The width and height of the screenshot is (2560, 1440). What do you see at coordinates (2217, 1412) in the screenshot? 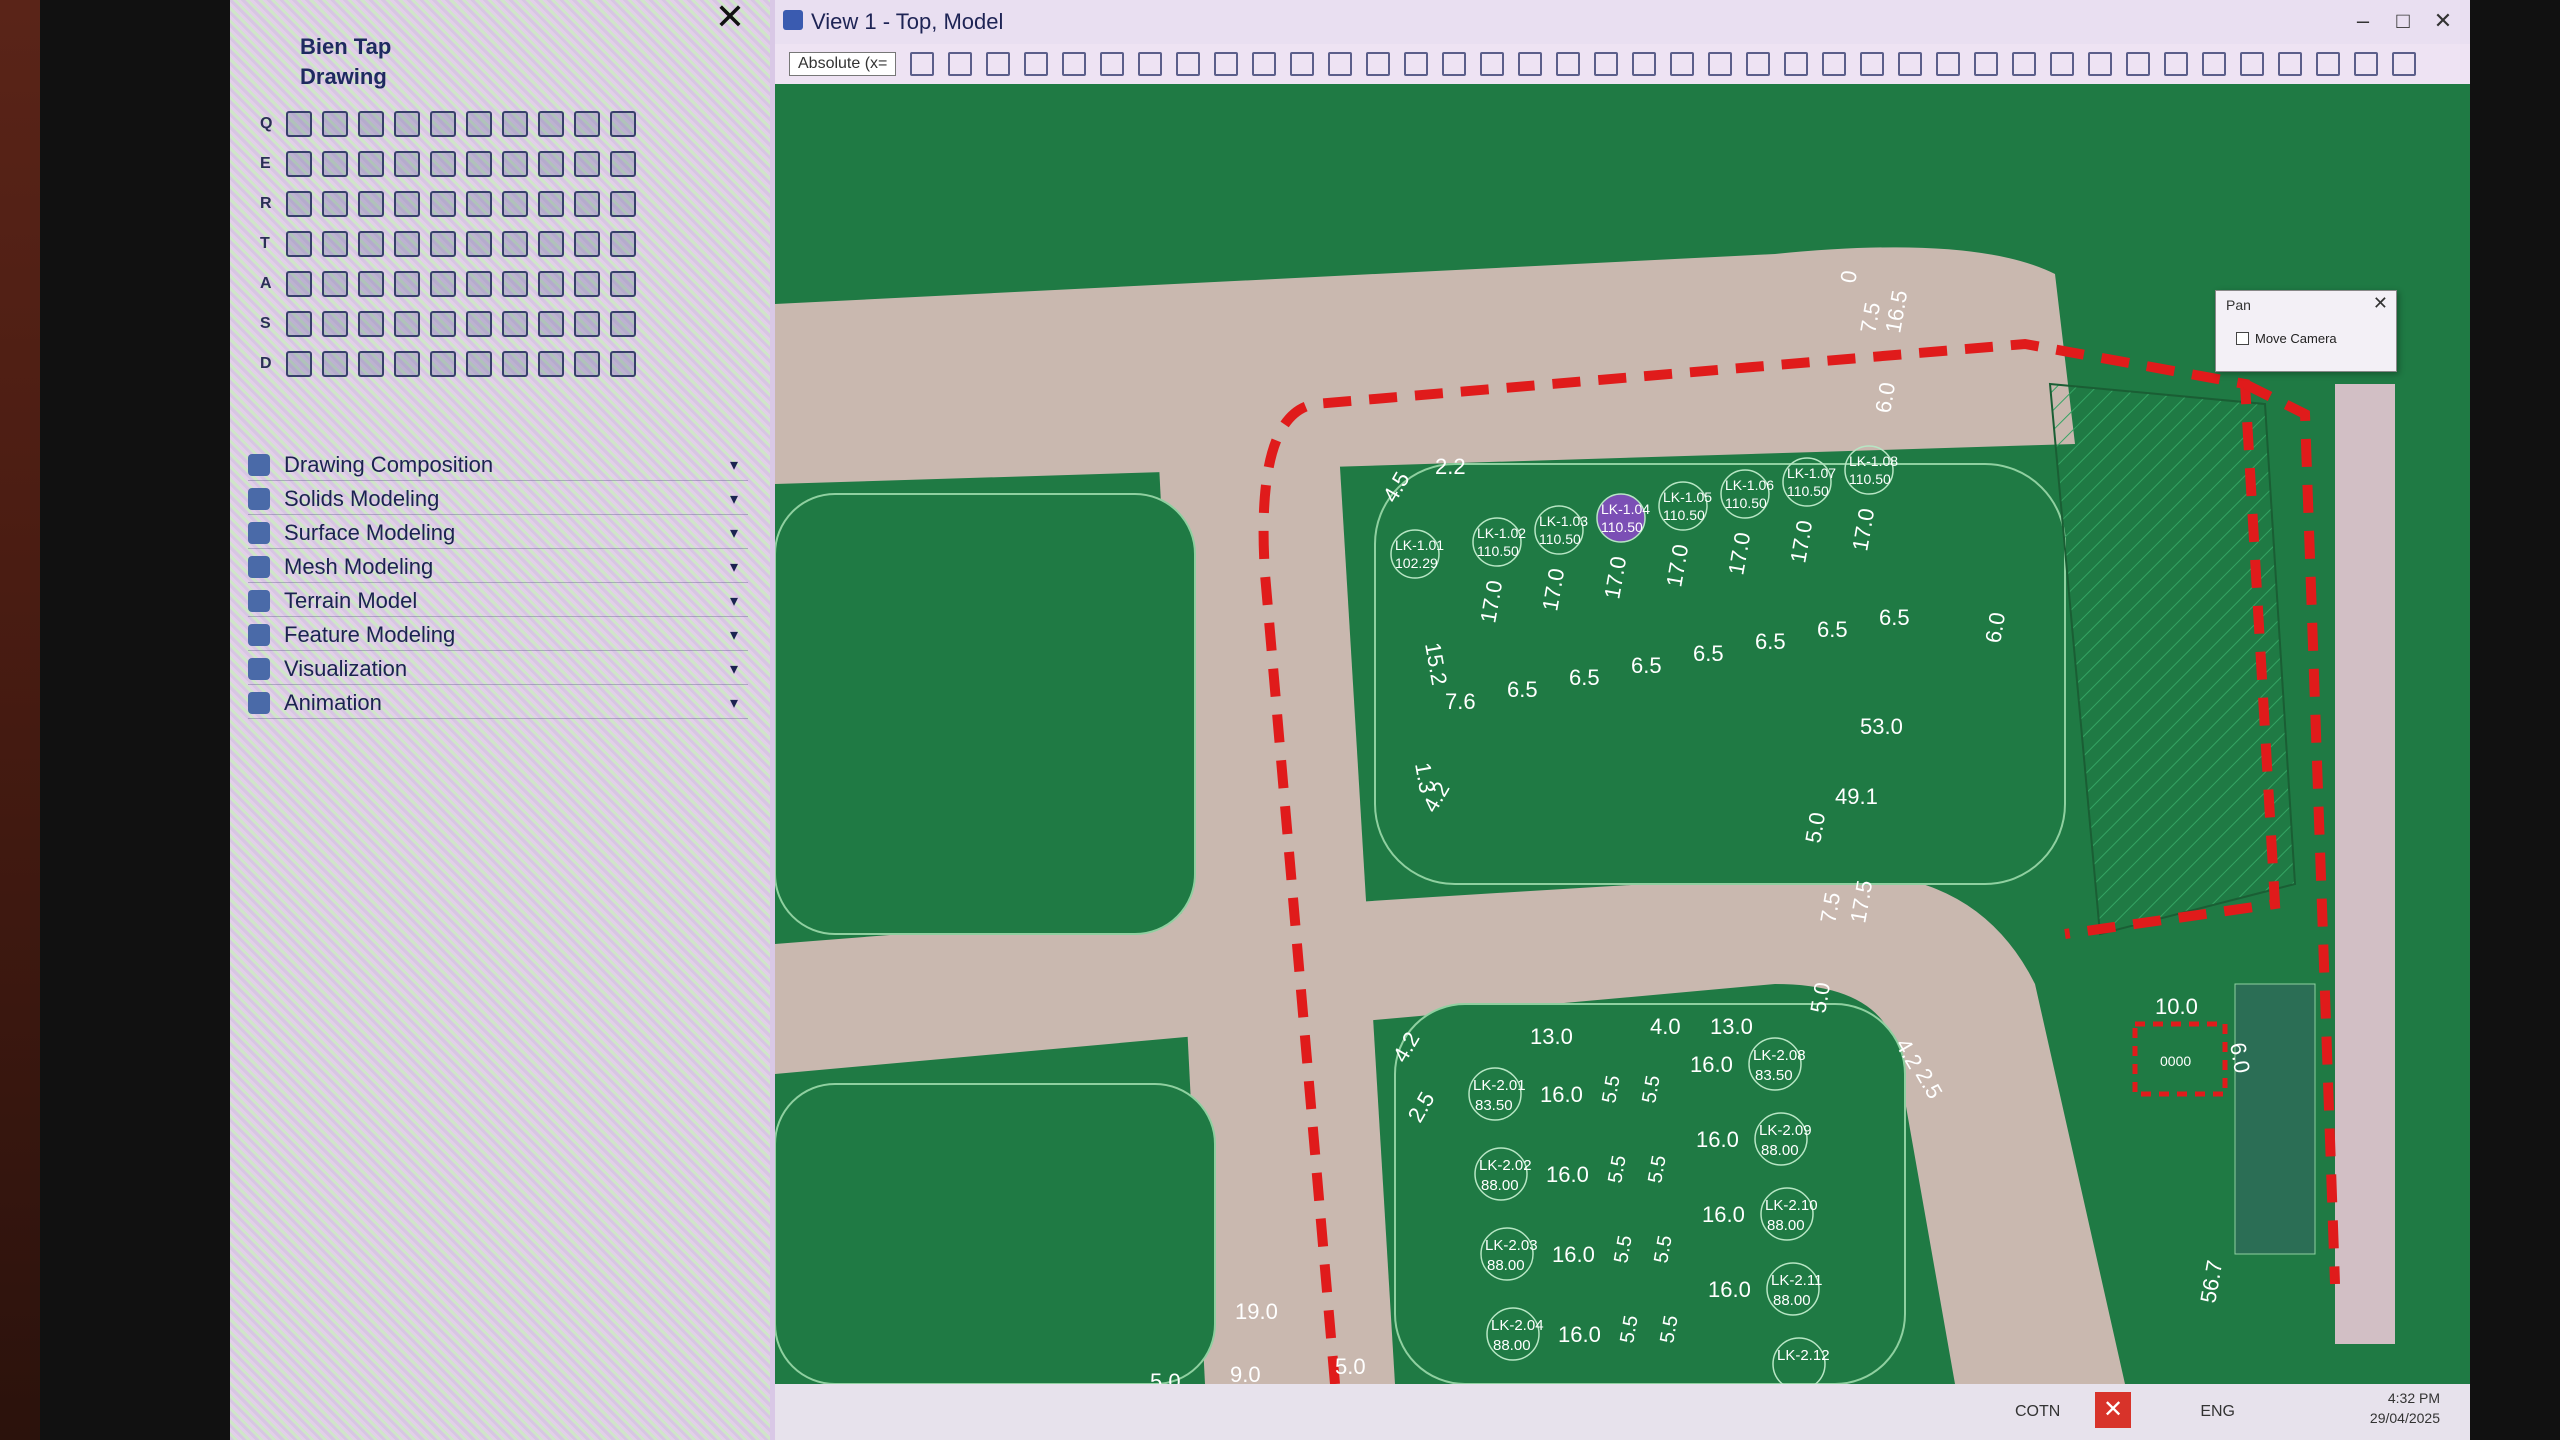
I see `language-indicator: ENG` at bounding box center [2217, 1412].